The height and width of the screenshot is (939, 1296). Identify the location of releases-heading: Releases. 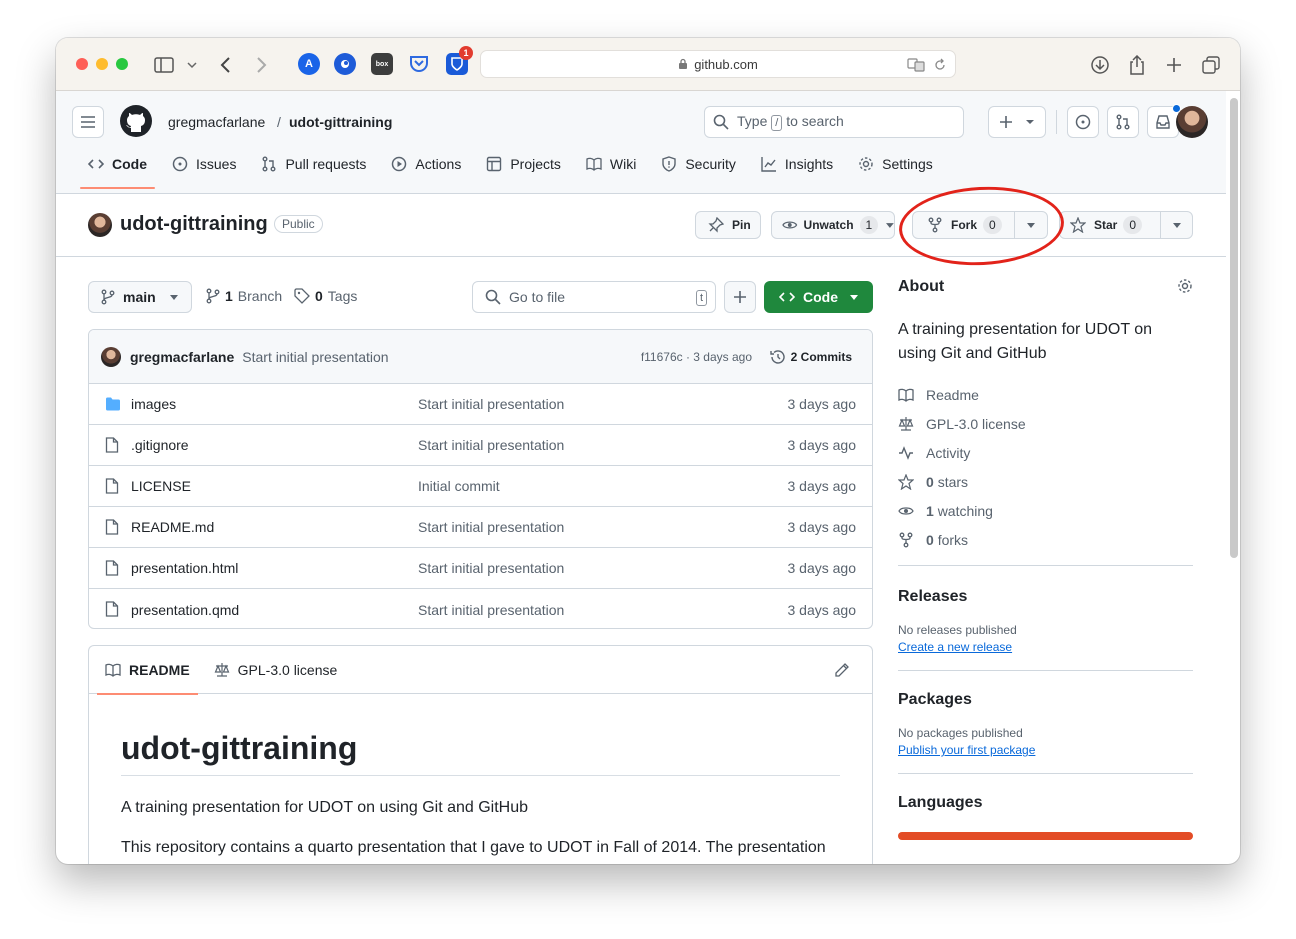
(1045, 597).